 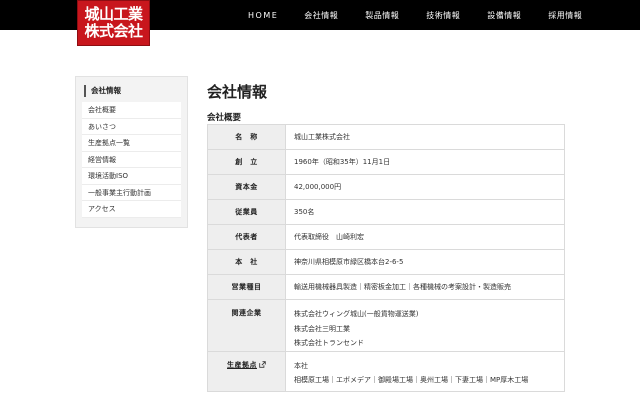 I want to click on table-row: 名 称 城山工業株式会社, so click(x=386, y=137).